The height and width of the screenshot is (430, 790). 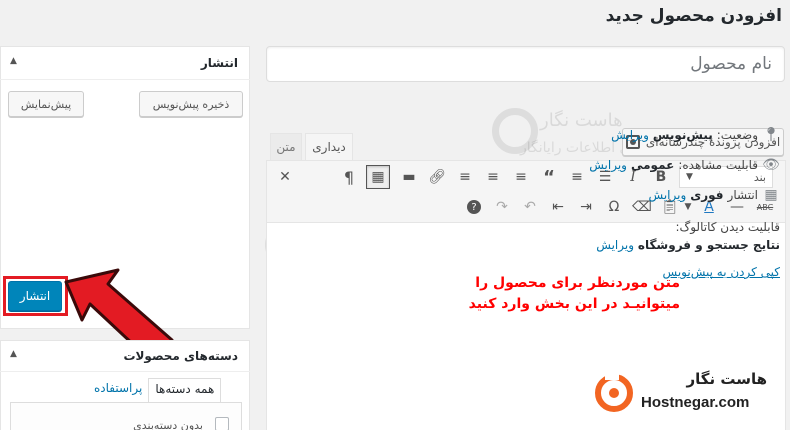 I want to click on brand-name-fa: هاست نگار, so click(x=726, y=379).